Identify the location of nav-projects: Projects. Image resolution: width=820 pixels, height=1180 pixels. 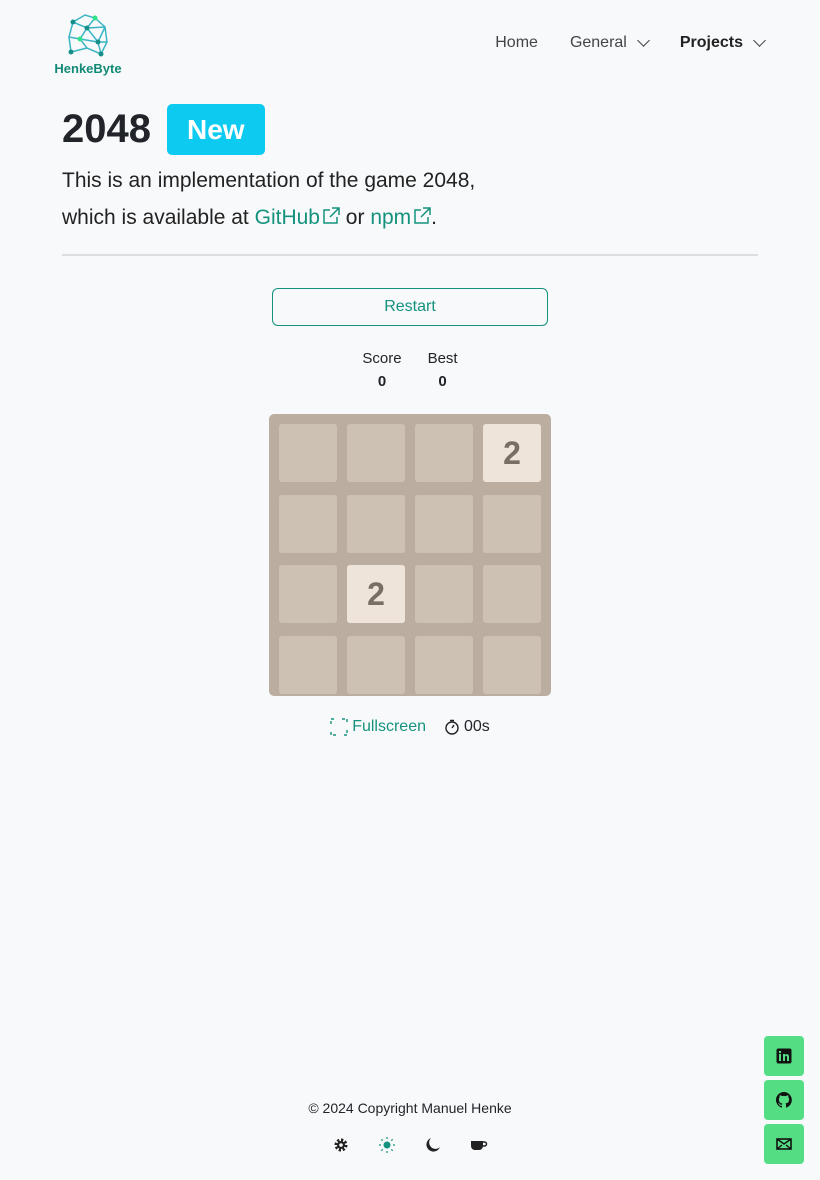
(722, 43).